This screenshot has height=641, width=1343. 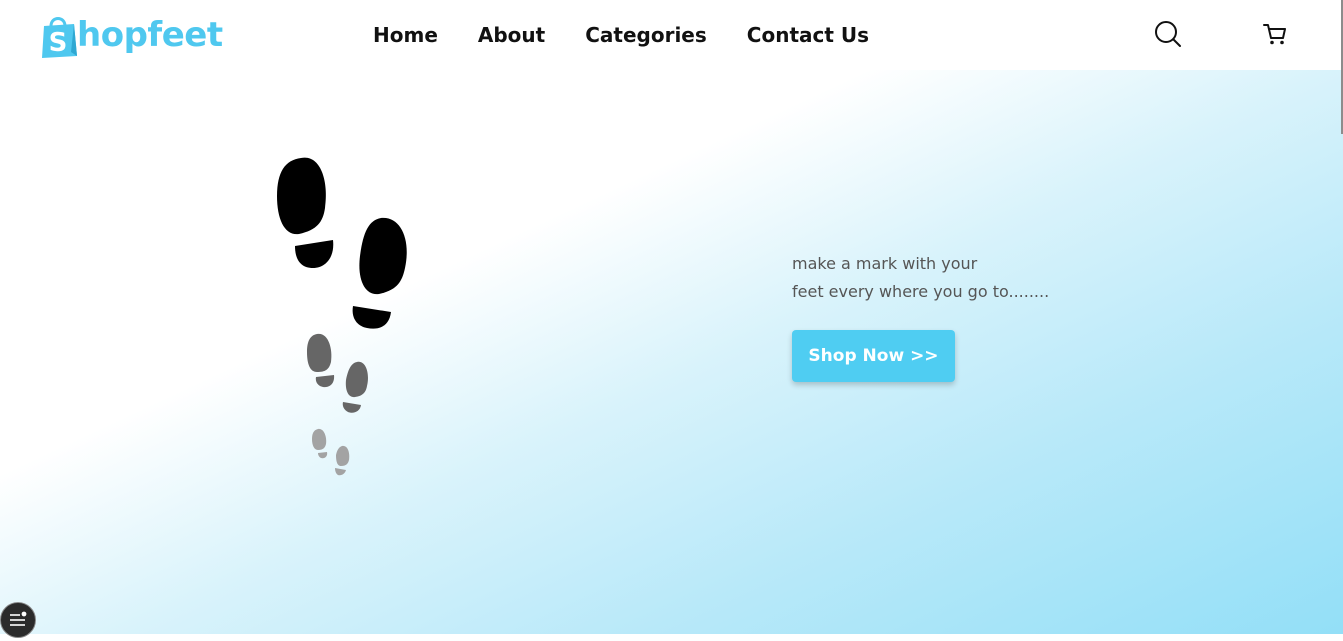 I want to click on cart-icon, so click(x=1274, y=34).